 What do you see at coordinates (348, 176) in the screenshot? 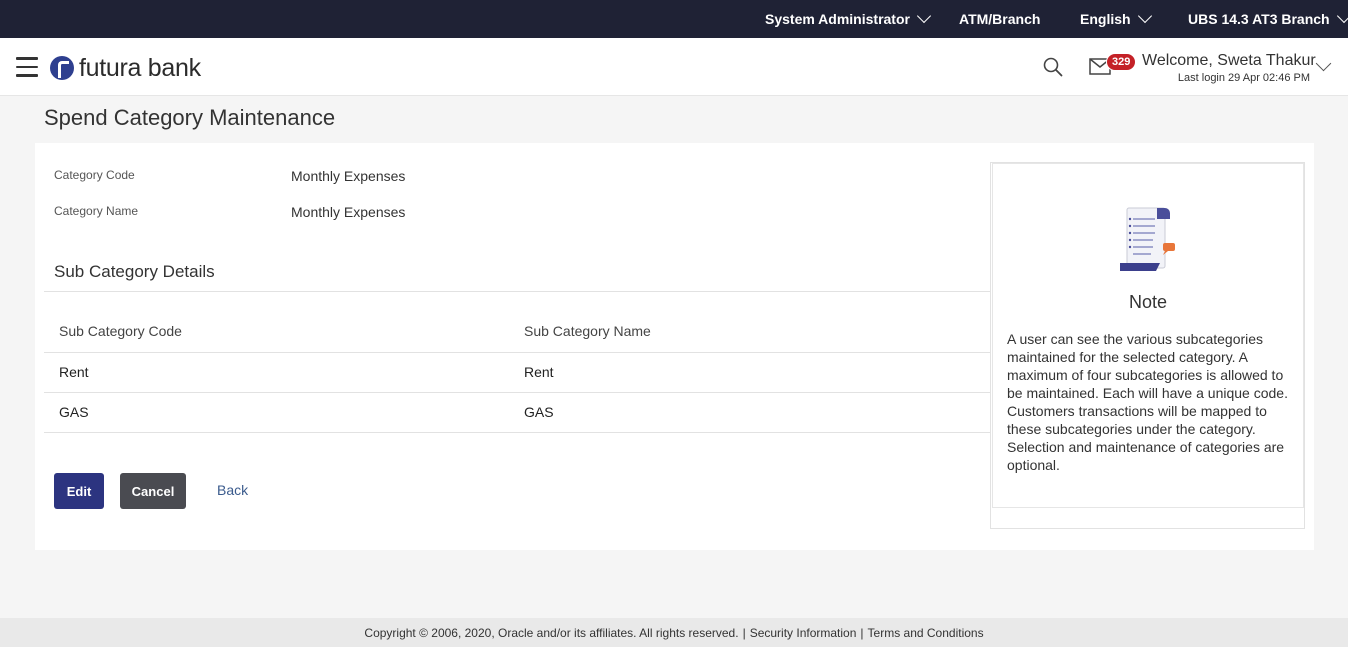
I see `category-code-value: Monthly Expenses` at bounding box center [348, 176].